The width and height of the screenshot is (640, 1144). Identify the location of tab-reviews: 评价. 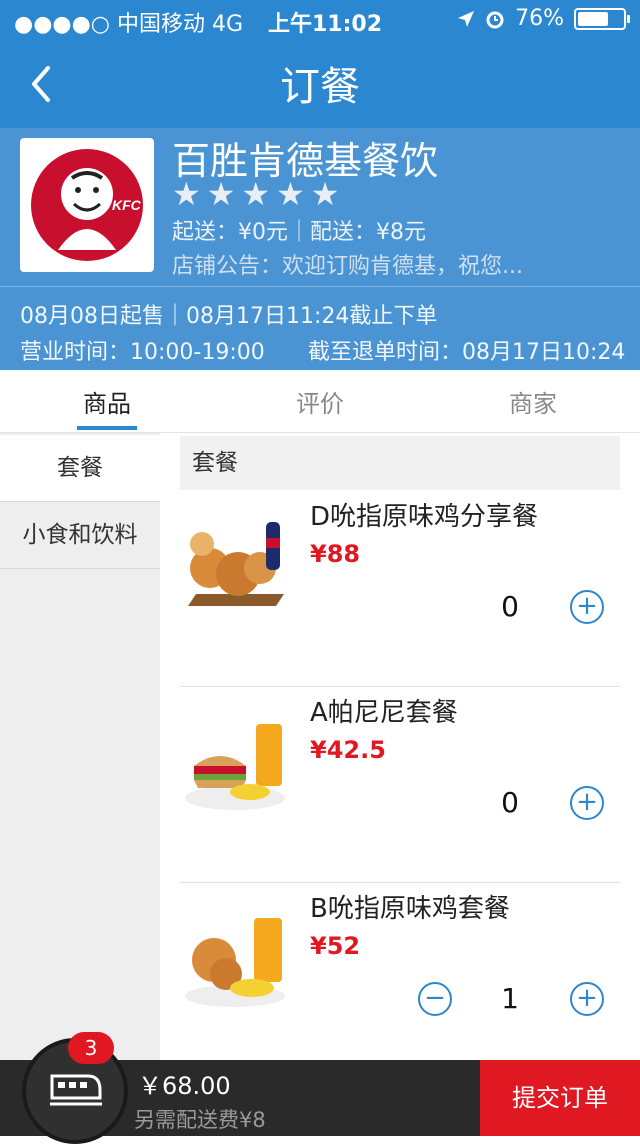
(320, 401).